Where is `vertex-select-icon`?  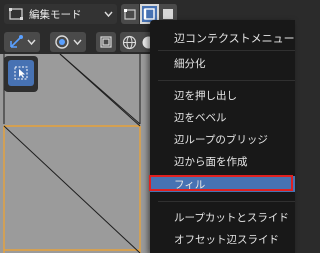 vertex-select-icon is located at coordinates (130, 14).